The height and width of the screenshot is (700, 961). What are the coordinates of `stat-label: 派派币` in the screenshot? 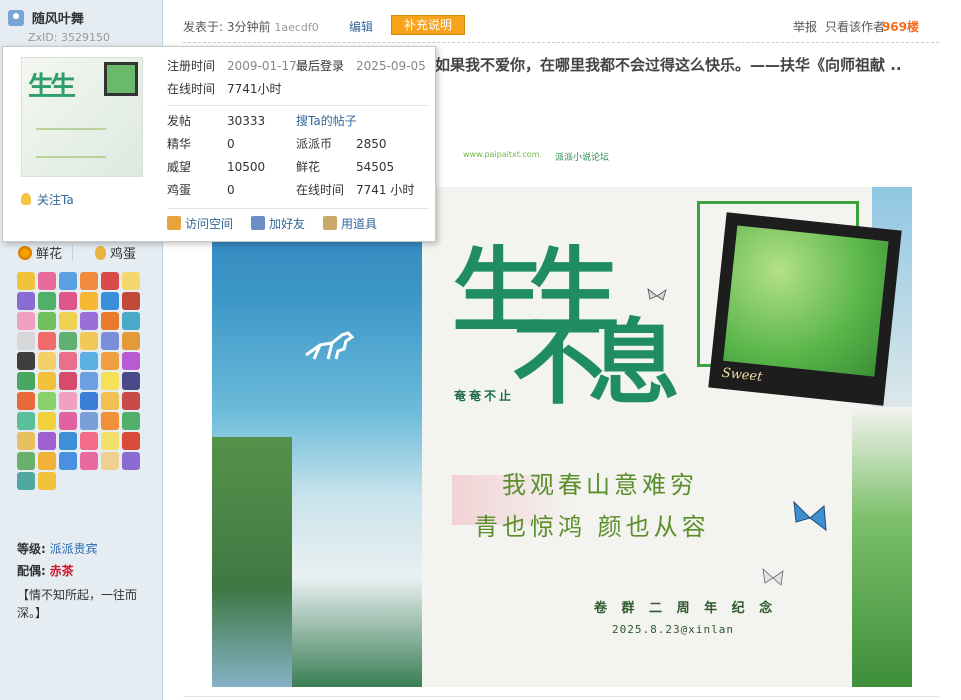 It's located at (314, 144).